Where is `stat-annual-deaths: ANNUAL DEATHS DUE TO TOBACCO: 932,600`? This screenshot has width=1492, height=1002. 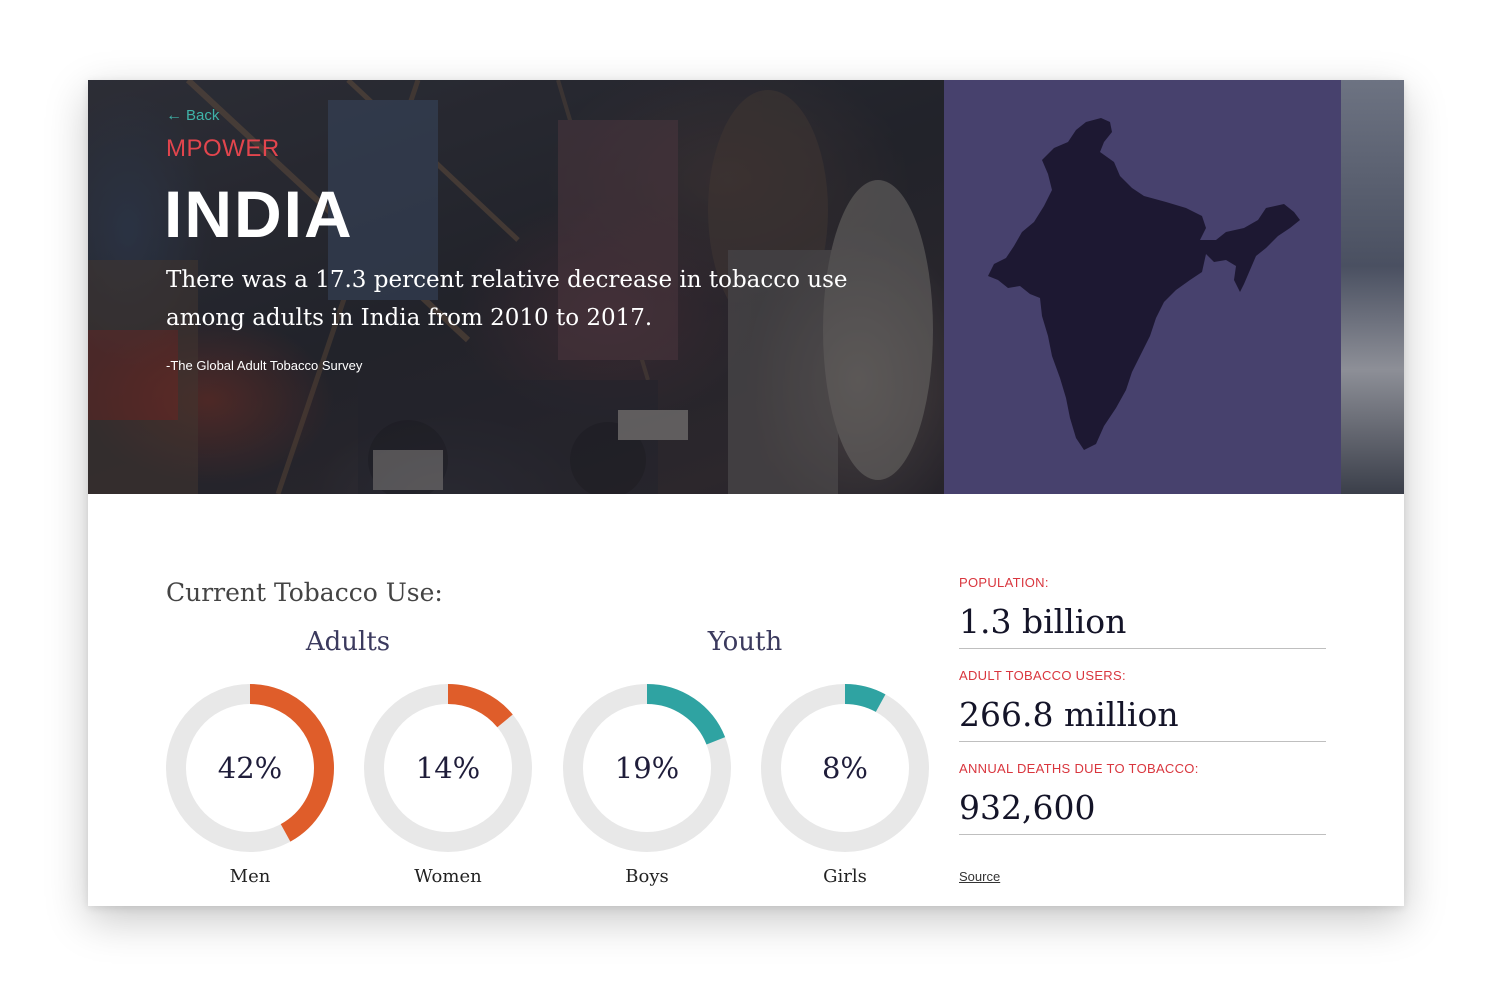
stat-annual-deaths: ANNUAL DEATHS DUE TO TOBACCO: 932,600 is located at coordinates (1142, 798).